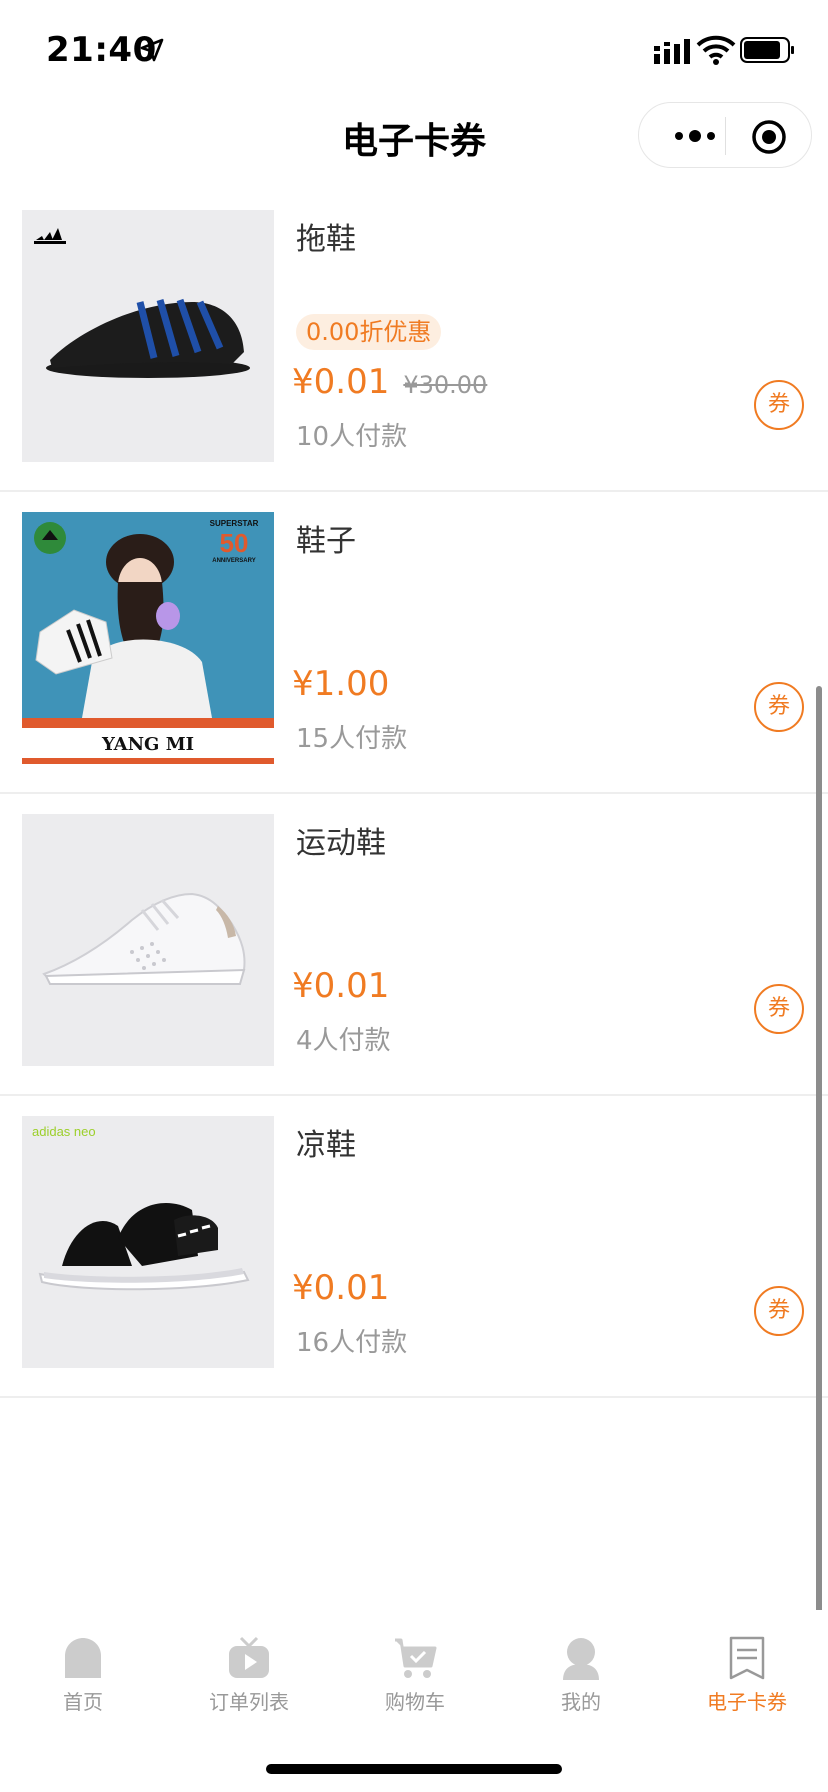 This screenshot has width=828, height=1792. What do you see at coordinates (352, 739) in the screenshot?
I see `paid-count: 15人付款` at bounding box center [352, 739].